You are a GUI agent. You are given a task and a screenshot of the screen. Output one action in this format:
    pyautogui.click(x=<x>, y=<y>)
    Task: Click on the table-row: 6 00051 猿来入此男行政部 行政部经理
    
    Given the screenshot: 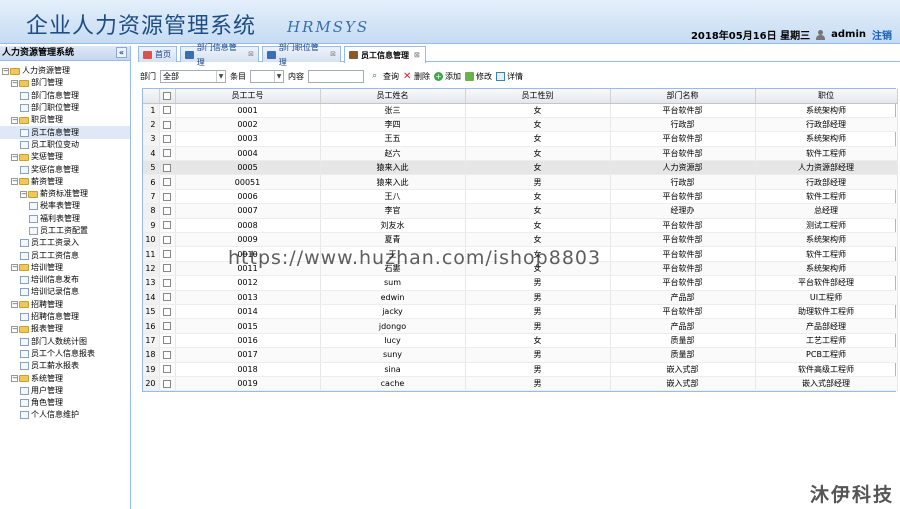 What is the action you would take?
    pyautogui.click(x=520, y=182)
    